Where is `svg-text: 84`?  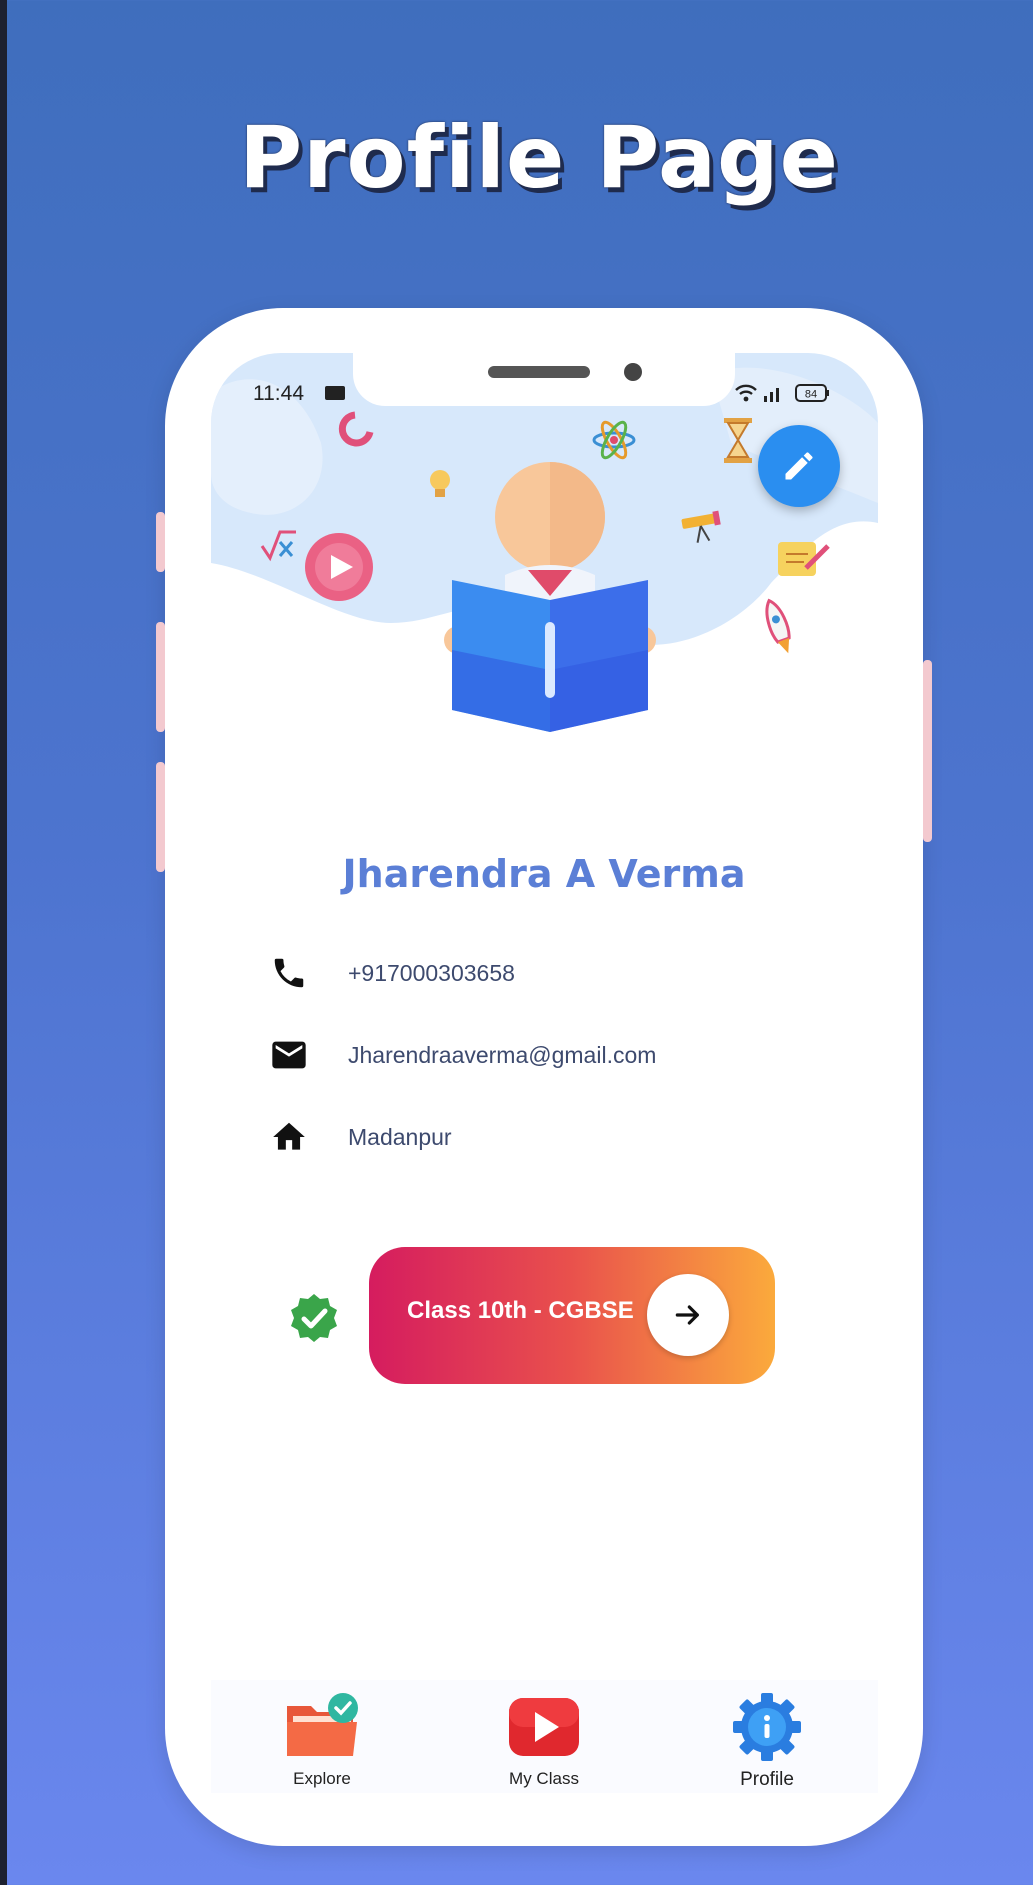 svg-text: 84 is located at coordinates (811, 395).